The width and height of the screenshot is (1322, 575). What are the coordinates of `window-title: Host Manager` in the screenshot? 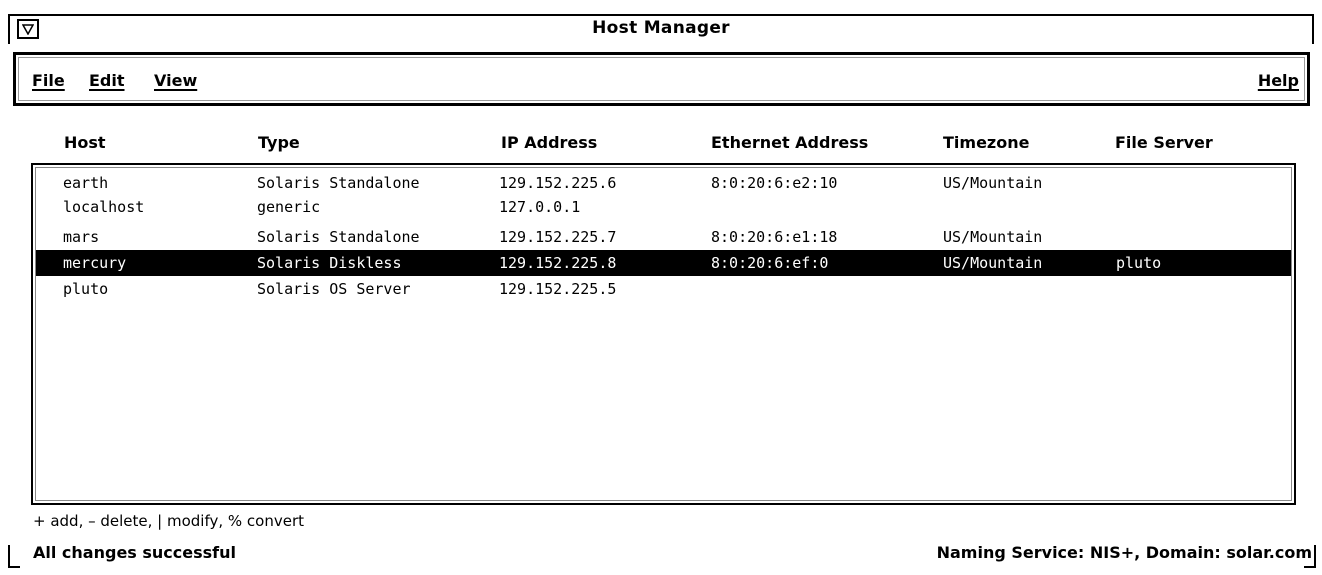 It's located at (661, 28).